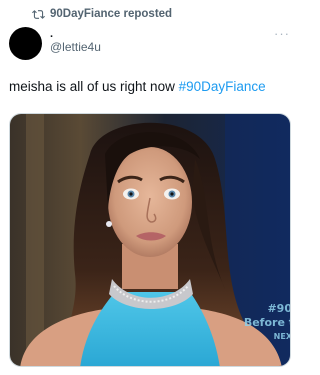 The height and width of the screenshot is (375, 320). I want to click on tweet-body: meisha is all of us right now, so click(92, 86).